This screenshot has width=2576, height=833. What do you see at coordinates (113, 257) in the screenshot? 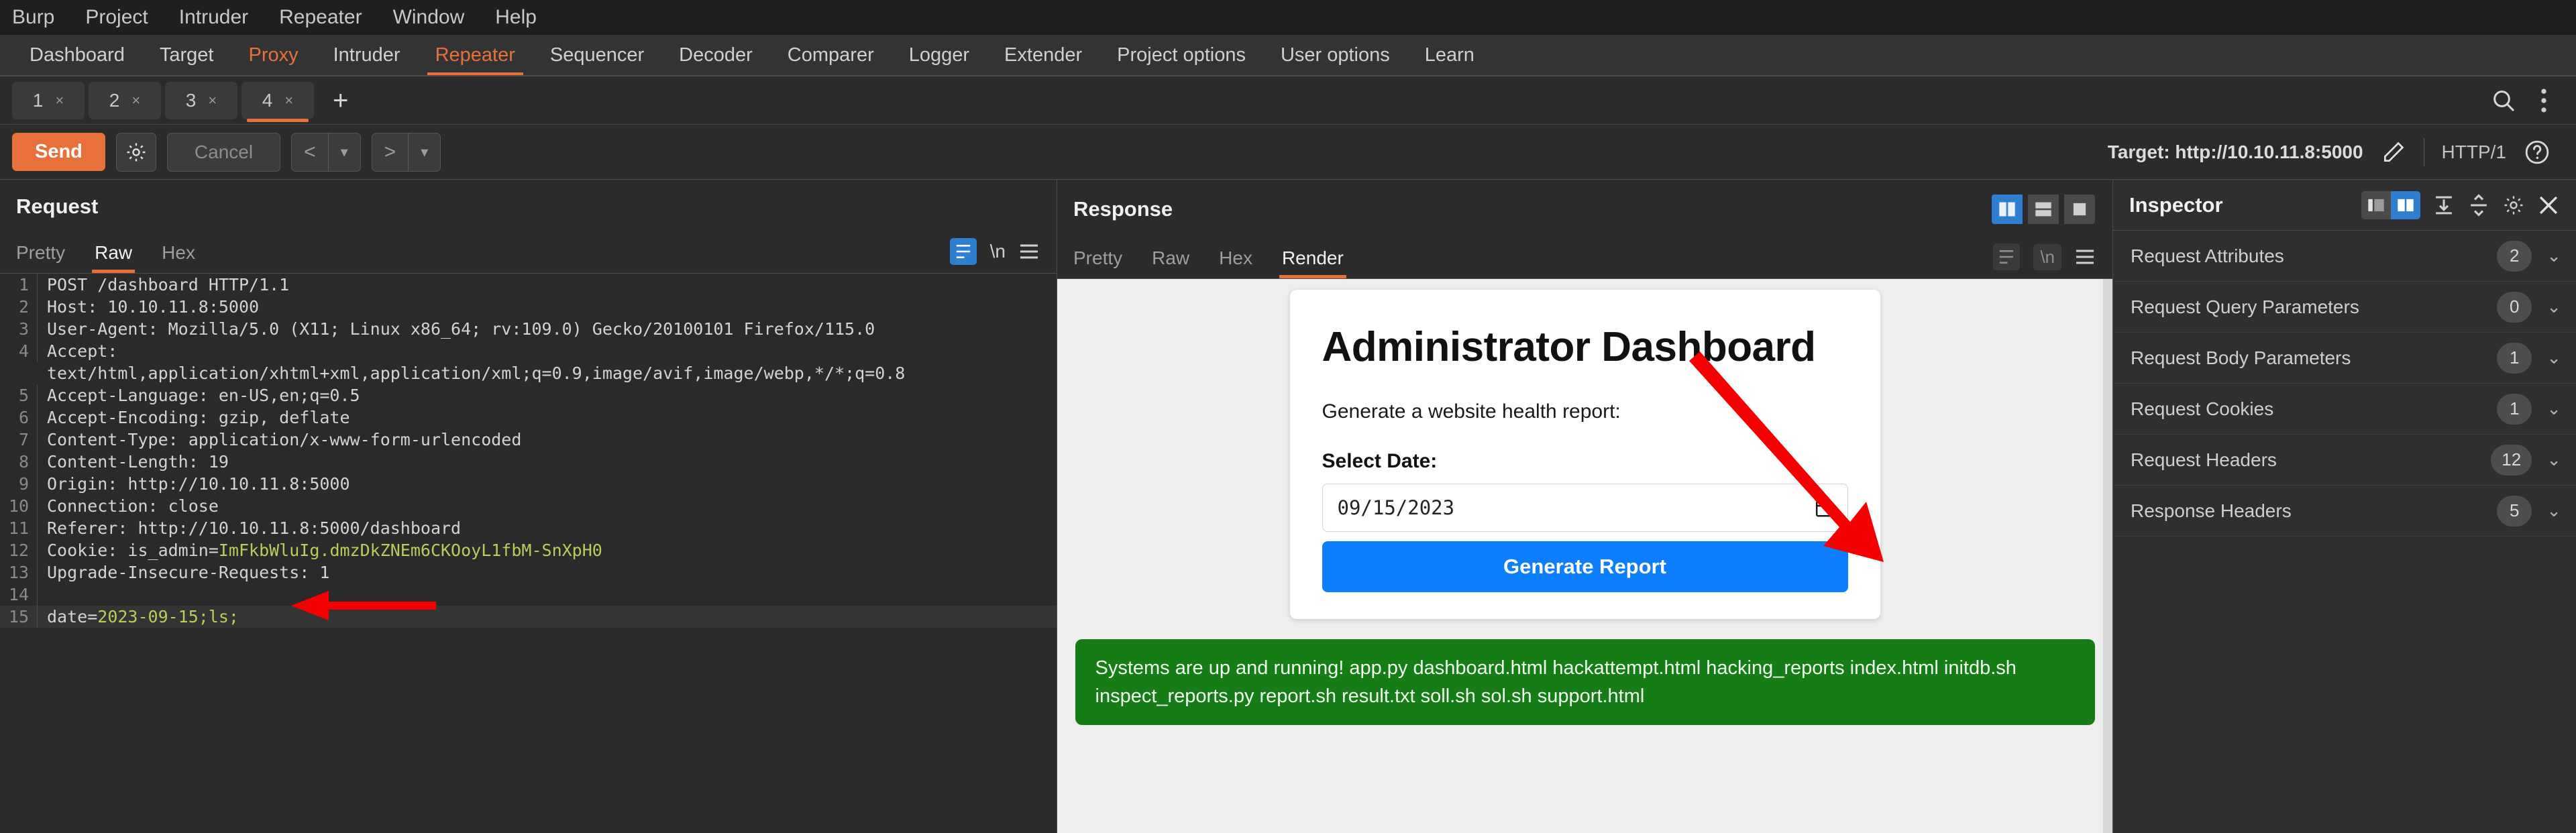
I see `request-subtab-raw: Raw` at bounding box center [113, 257].